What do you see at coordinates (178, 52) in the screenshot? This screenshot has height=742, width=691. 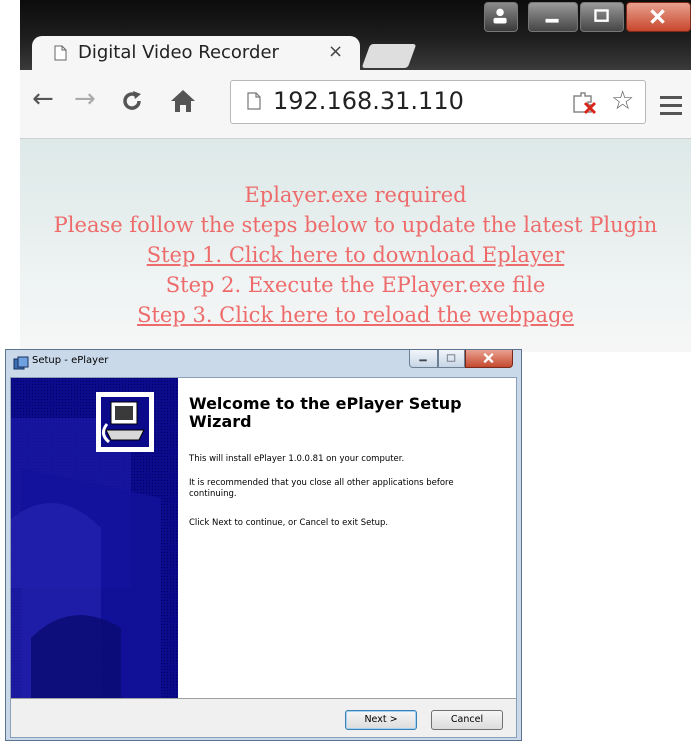 I see `tab-title: Digital Video Recorder` at bounding box center [178, 52].